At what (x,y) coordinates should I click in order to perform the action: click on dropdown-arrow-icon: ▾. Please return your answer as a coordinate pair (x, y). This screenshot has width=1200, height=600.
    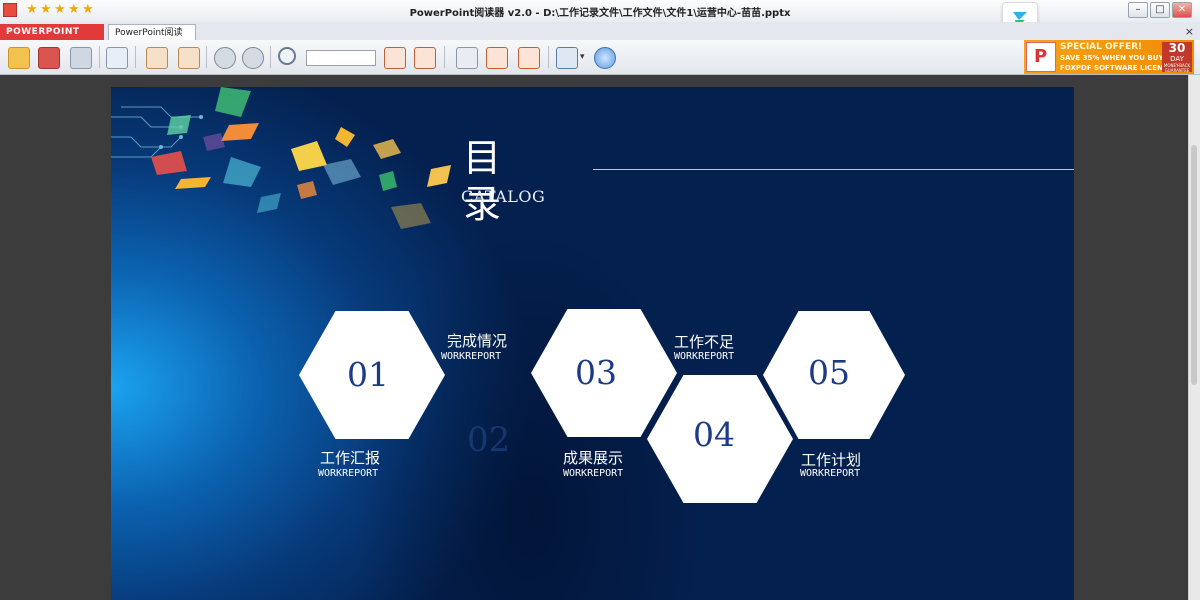
    Looking at the image, I should click on (582, 57).